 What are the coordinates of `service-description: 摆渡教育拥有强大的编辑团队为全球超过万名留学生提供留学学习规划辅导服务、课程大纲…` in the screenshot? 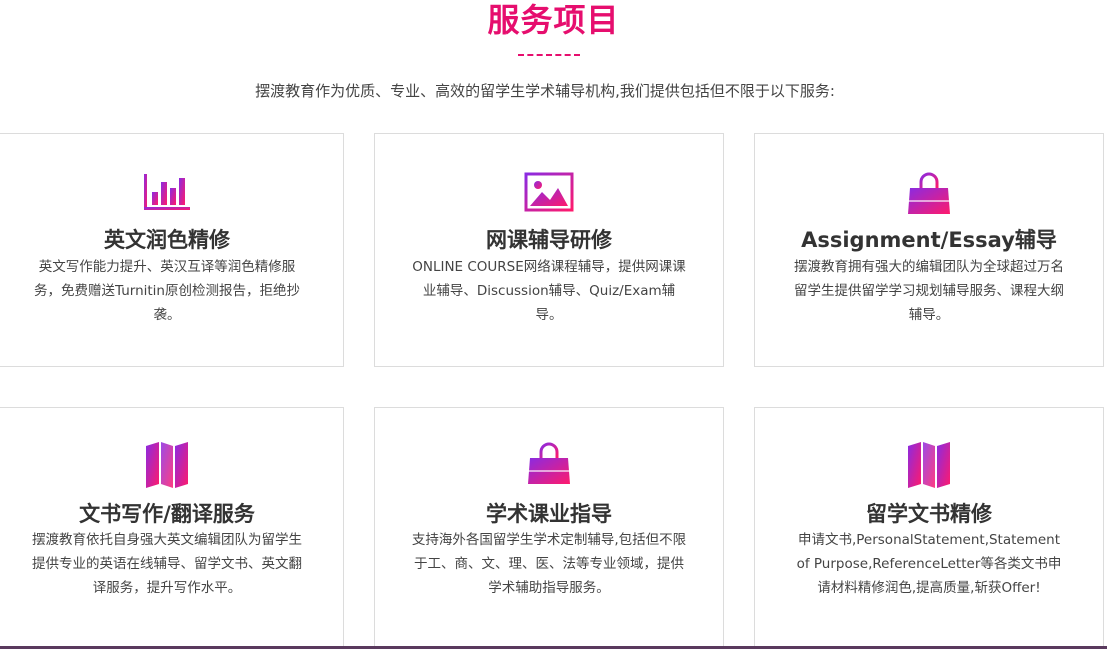 It's located at (929, 291).